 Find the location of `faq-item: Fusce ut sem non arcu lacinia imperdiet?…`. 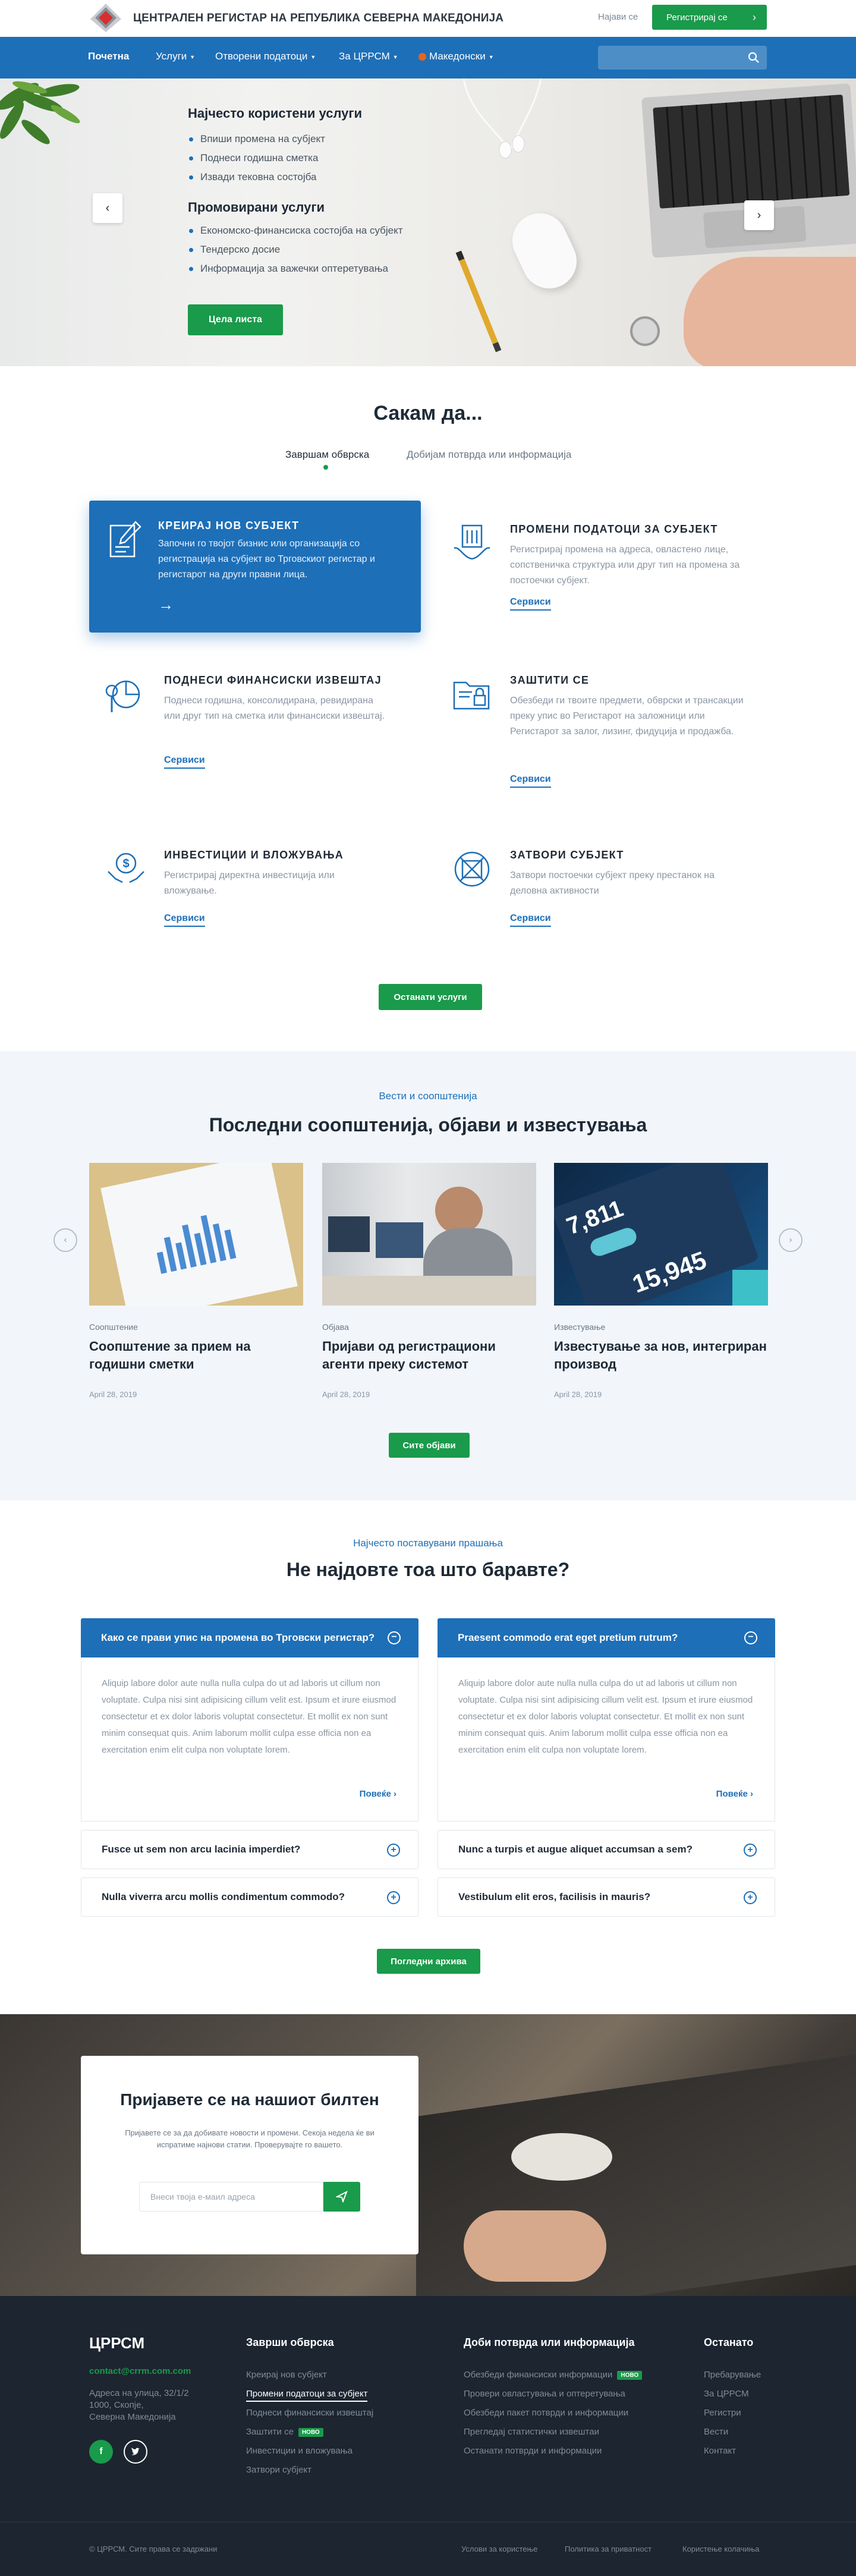

faq-item: Fusce ut sem non arcu lacinia imperdiet?… is located at coordinates (249, 1849).